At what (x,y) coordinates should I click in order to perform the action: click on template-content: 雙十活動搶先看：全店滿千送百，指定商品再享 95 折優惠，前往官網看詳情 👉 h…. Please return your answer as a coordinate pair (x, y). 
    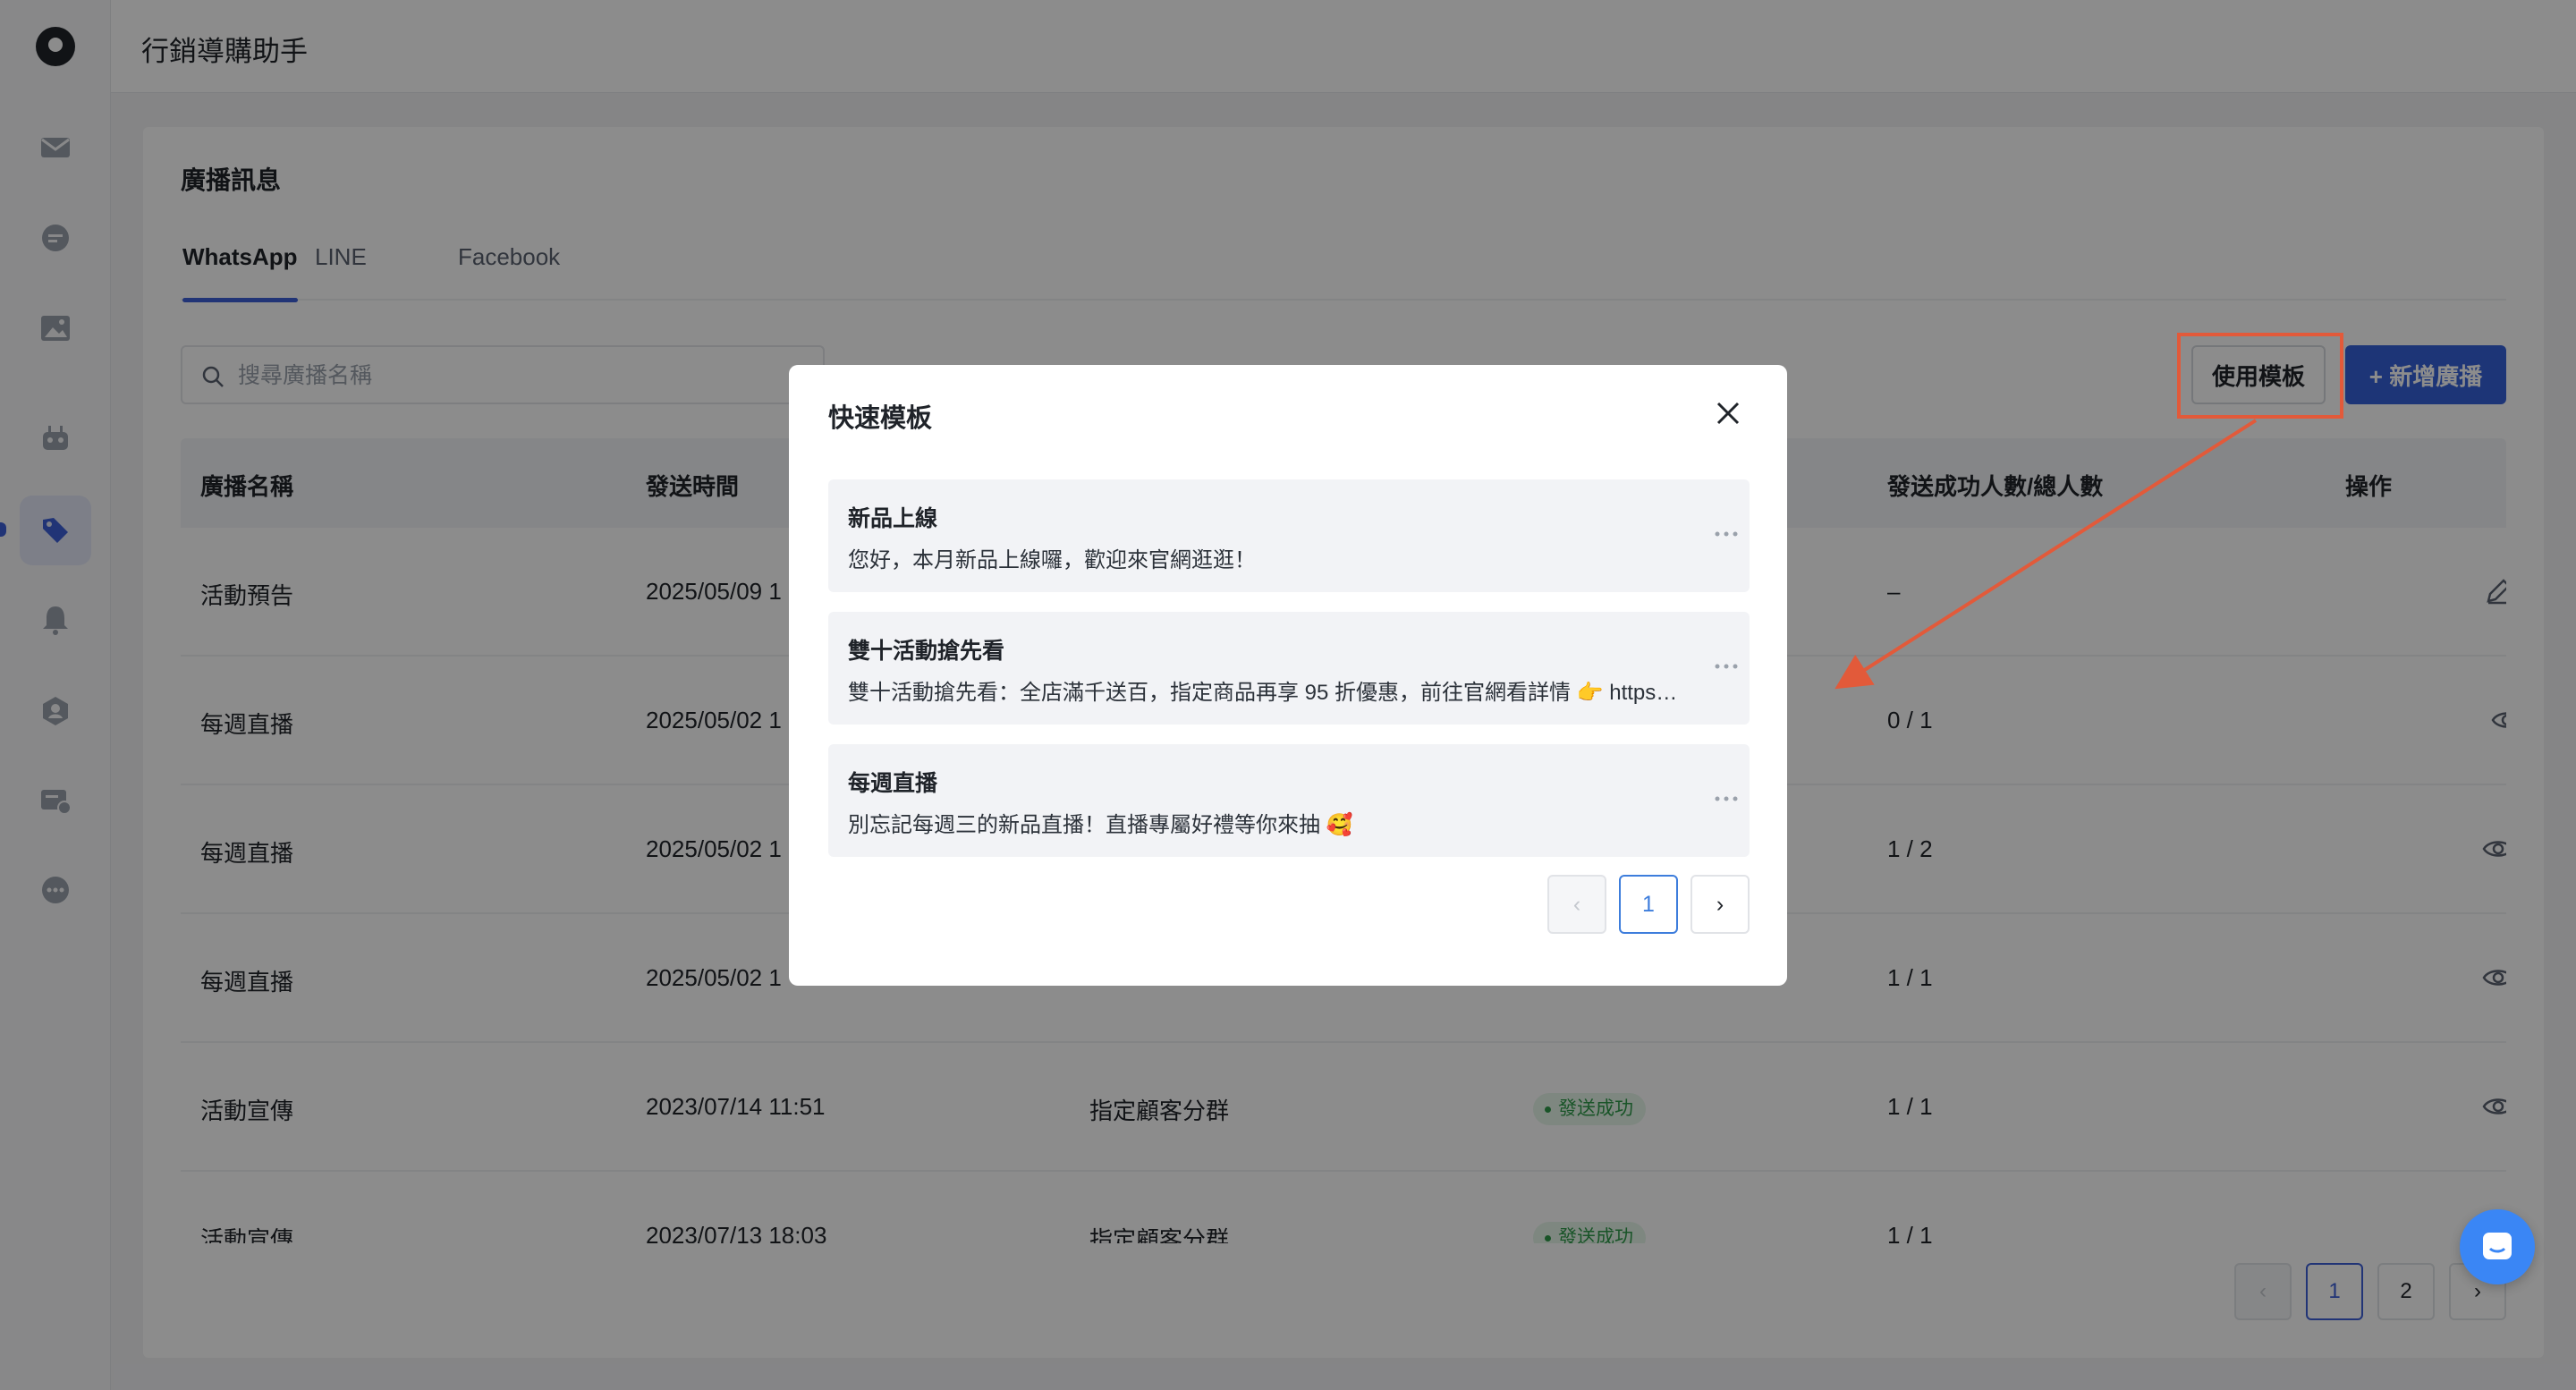
    Looking at the image, I should click on (1264, 693).